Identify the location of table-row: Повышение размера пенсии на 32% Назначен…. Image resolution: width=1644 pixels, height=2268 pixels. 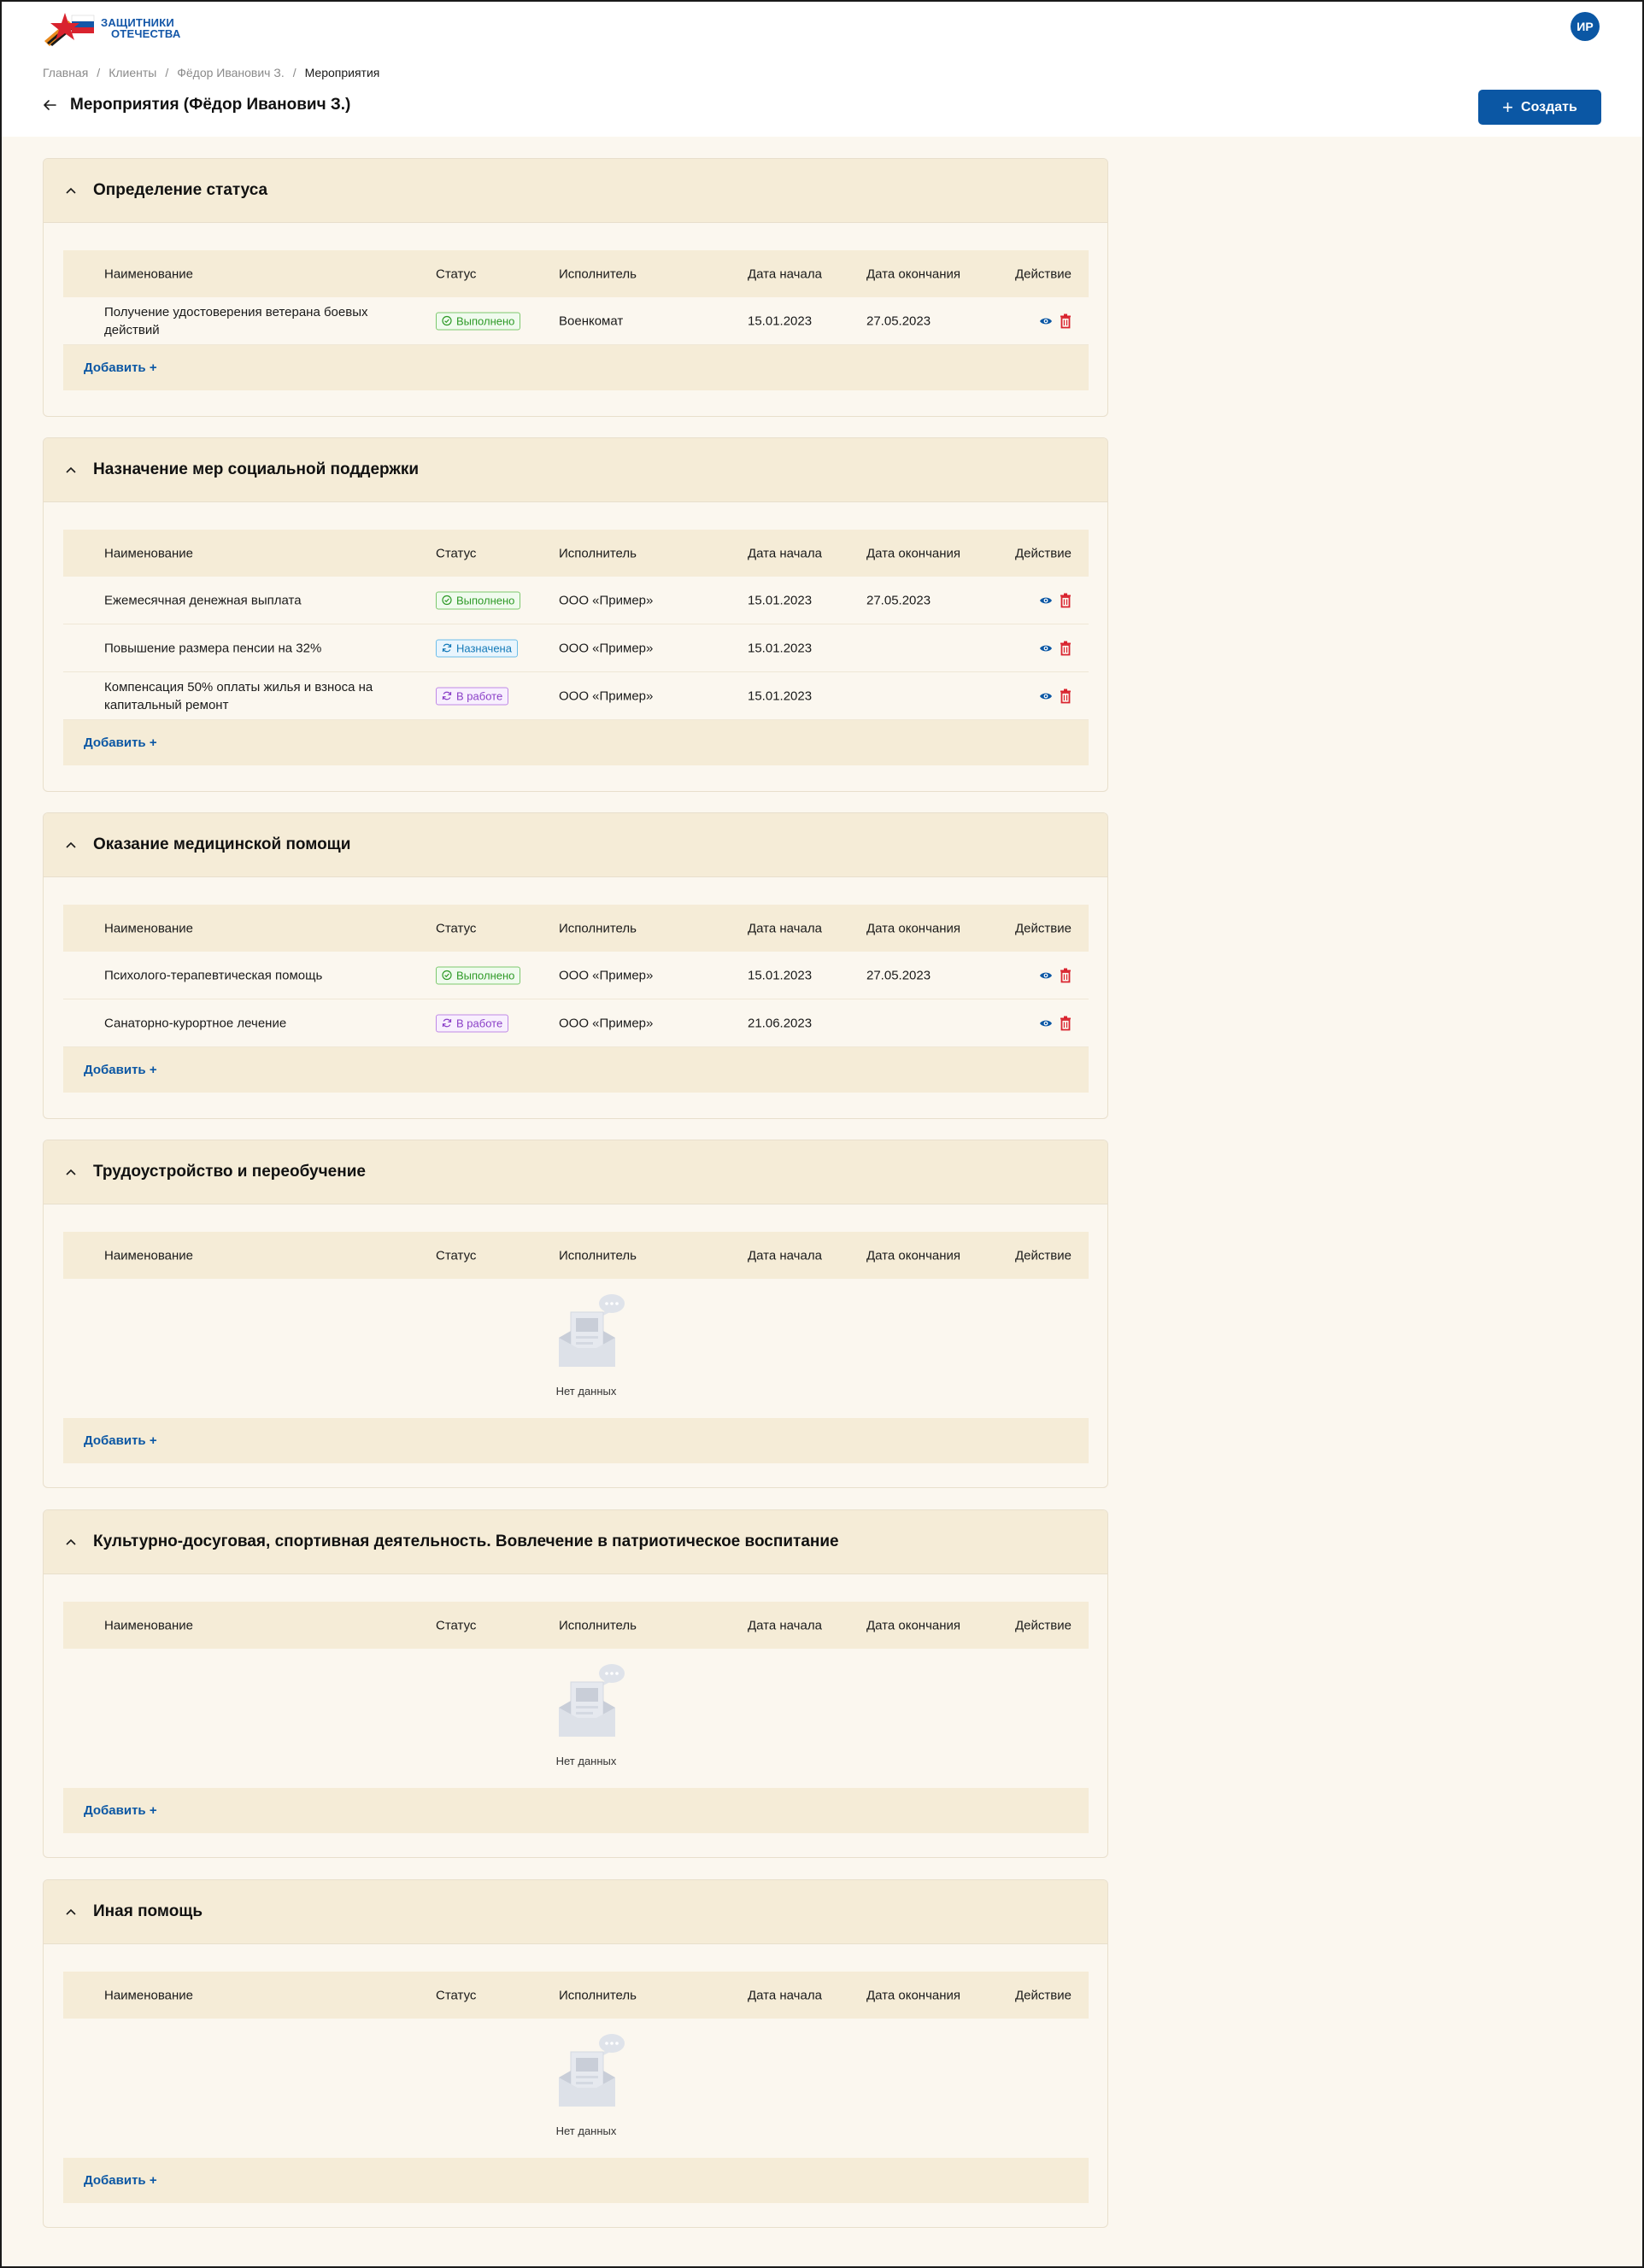
(576, 648).